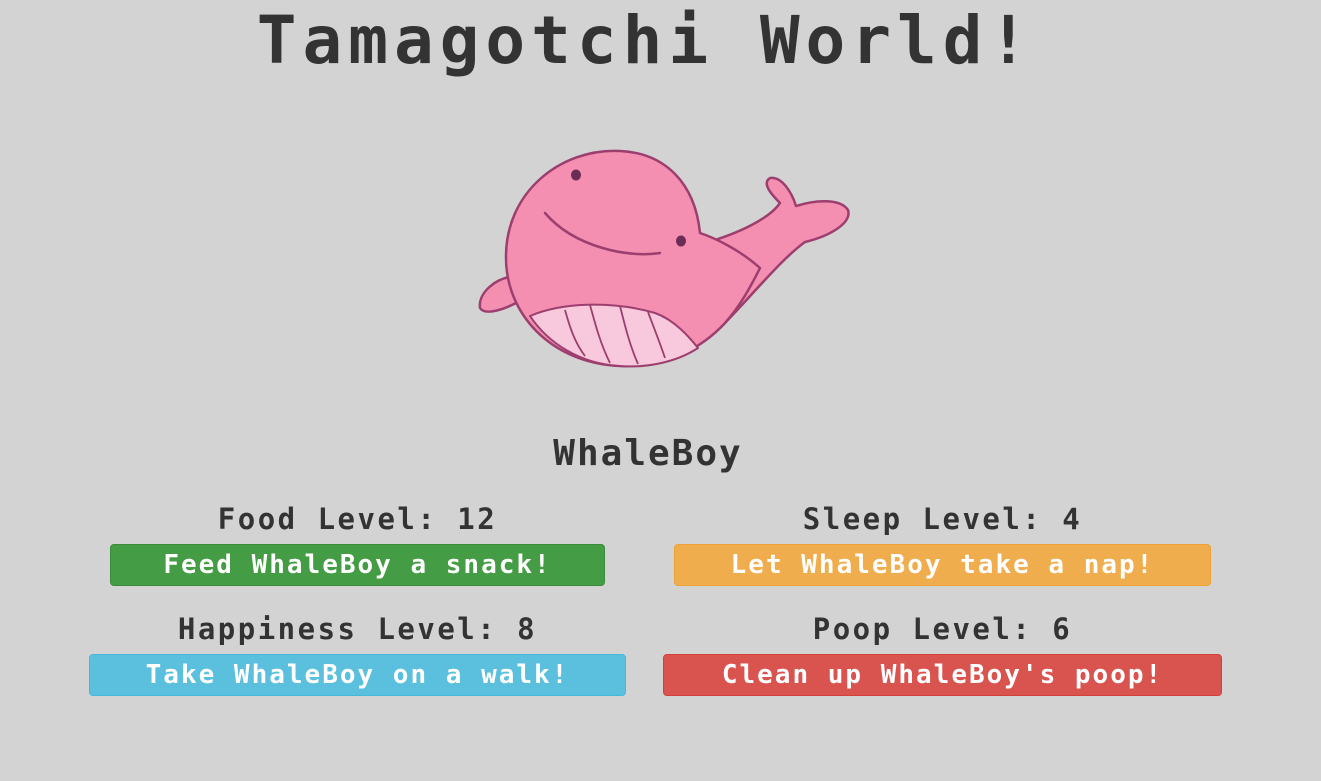  I want to click on walk-button: Take WhaleBoy on a walk!, so click(357, 675).